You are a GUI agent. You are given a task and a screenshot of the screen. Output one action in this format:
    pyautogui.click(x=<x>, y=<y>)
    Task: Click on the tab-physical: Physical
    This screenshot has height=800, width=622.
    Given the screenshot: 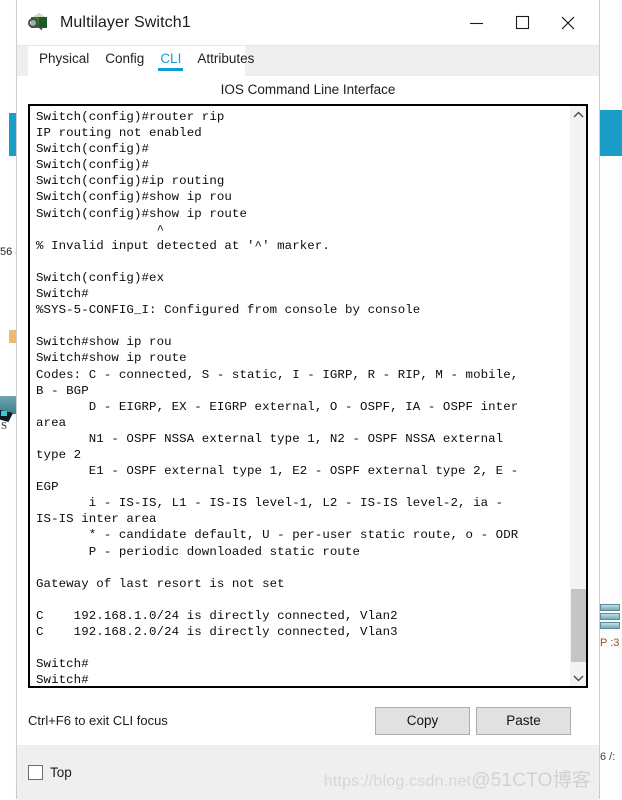 What is the action you would take?
    pyautogui.click(x=64, y=58)
    